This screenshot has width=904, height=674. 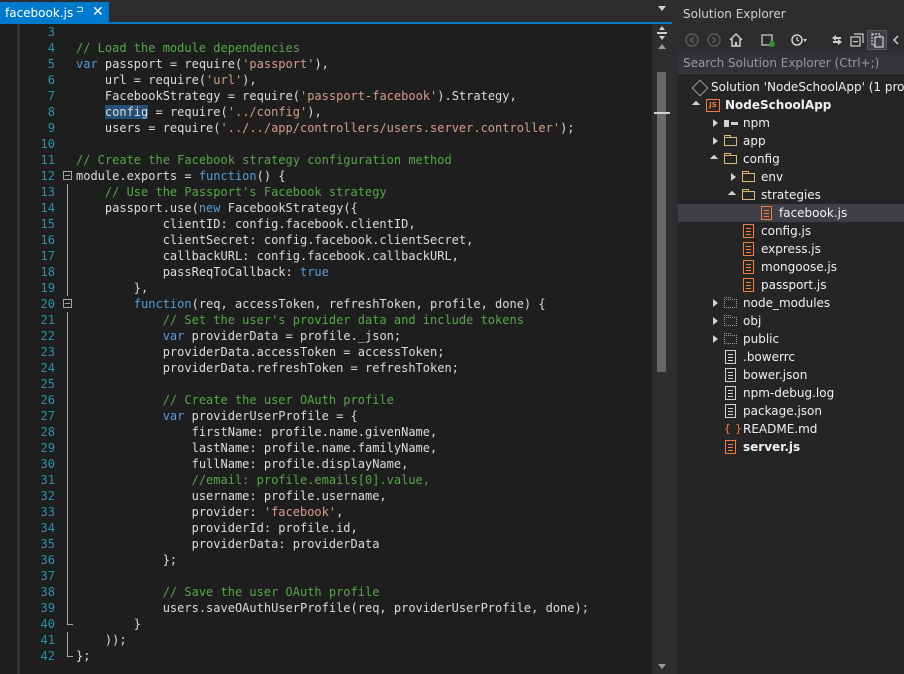 I want to click on code-line: 15 clientID: config.facebook.clientID,, so click(x=326, y=224).